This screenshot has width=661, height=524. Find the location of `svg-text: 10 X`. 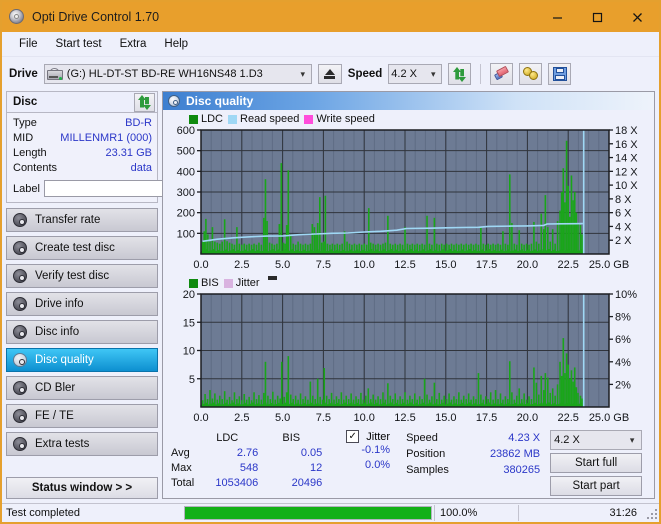

svg-text: 10 X is located at coordinates (626, 186).